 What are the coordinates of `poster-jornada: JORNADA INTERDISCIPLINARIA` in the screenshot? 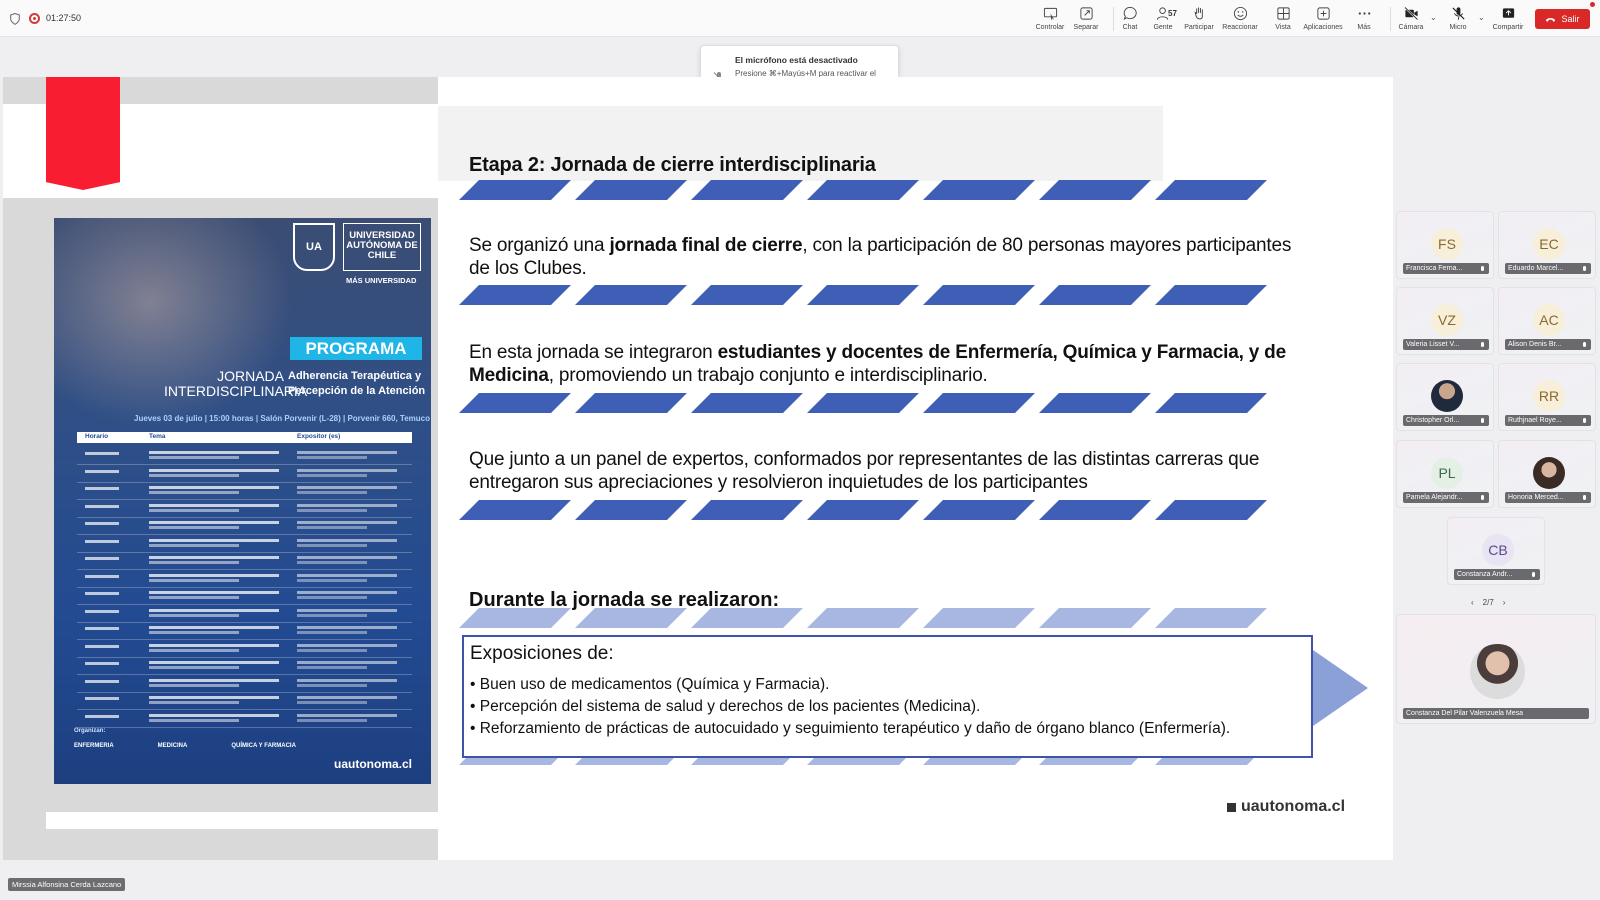 It's located at (236, 383).